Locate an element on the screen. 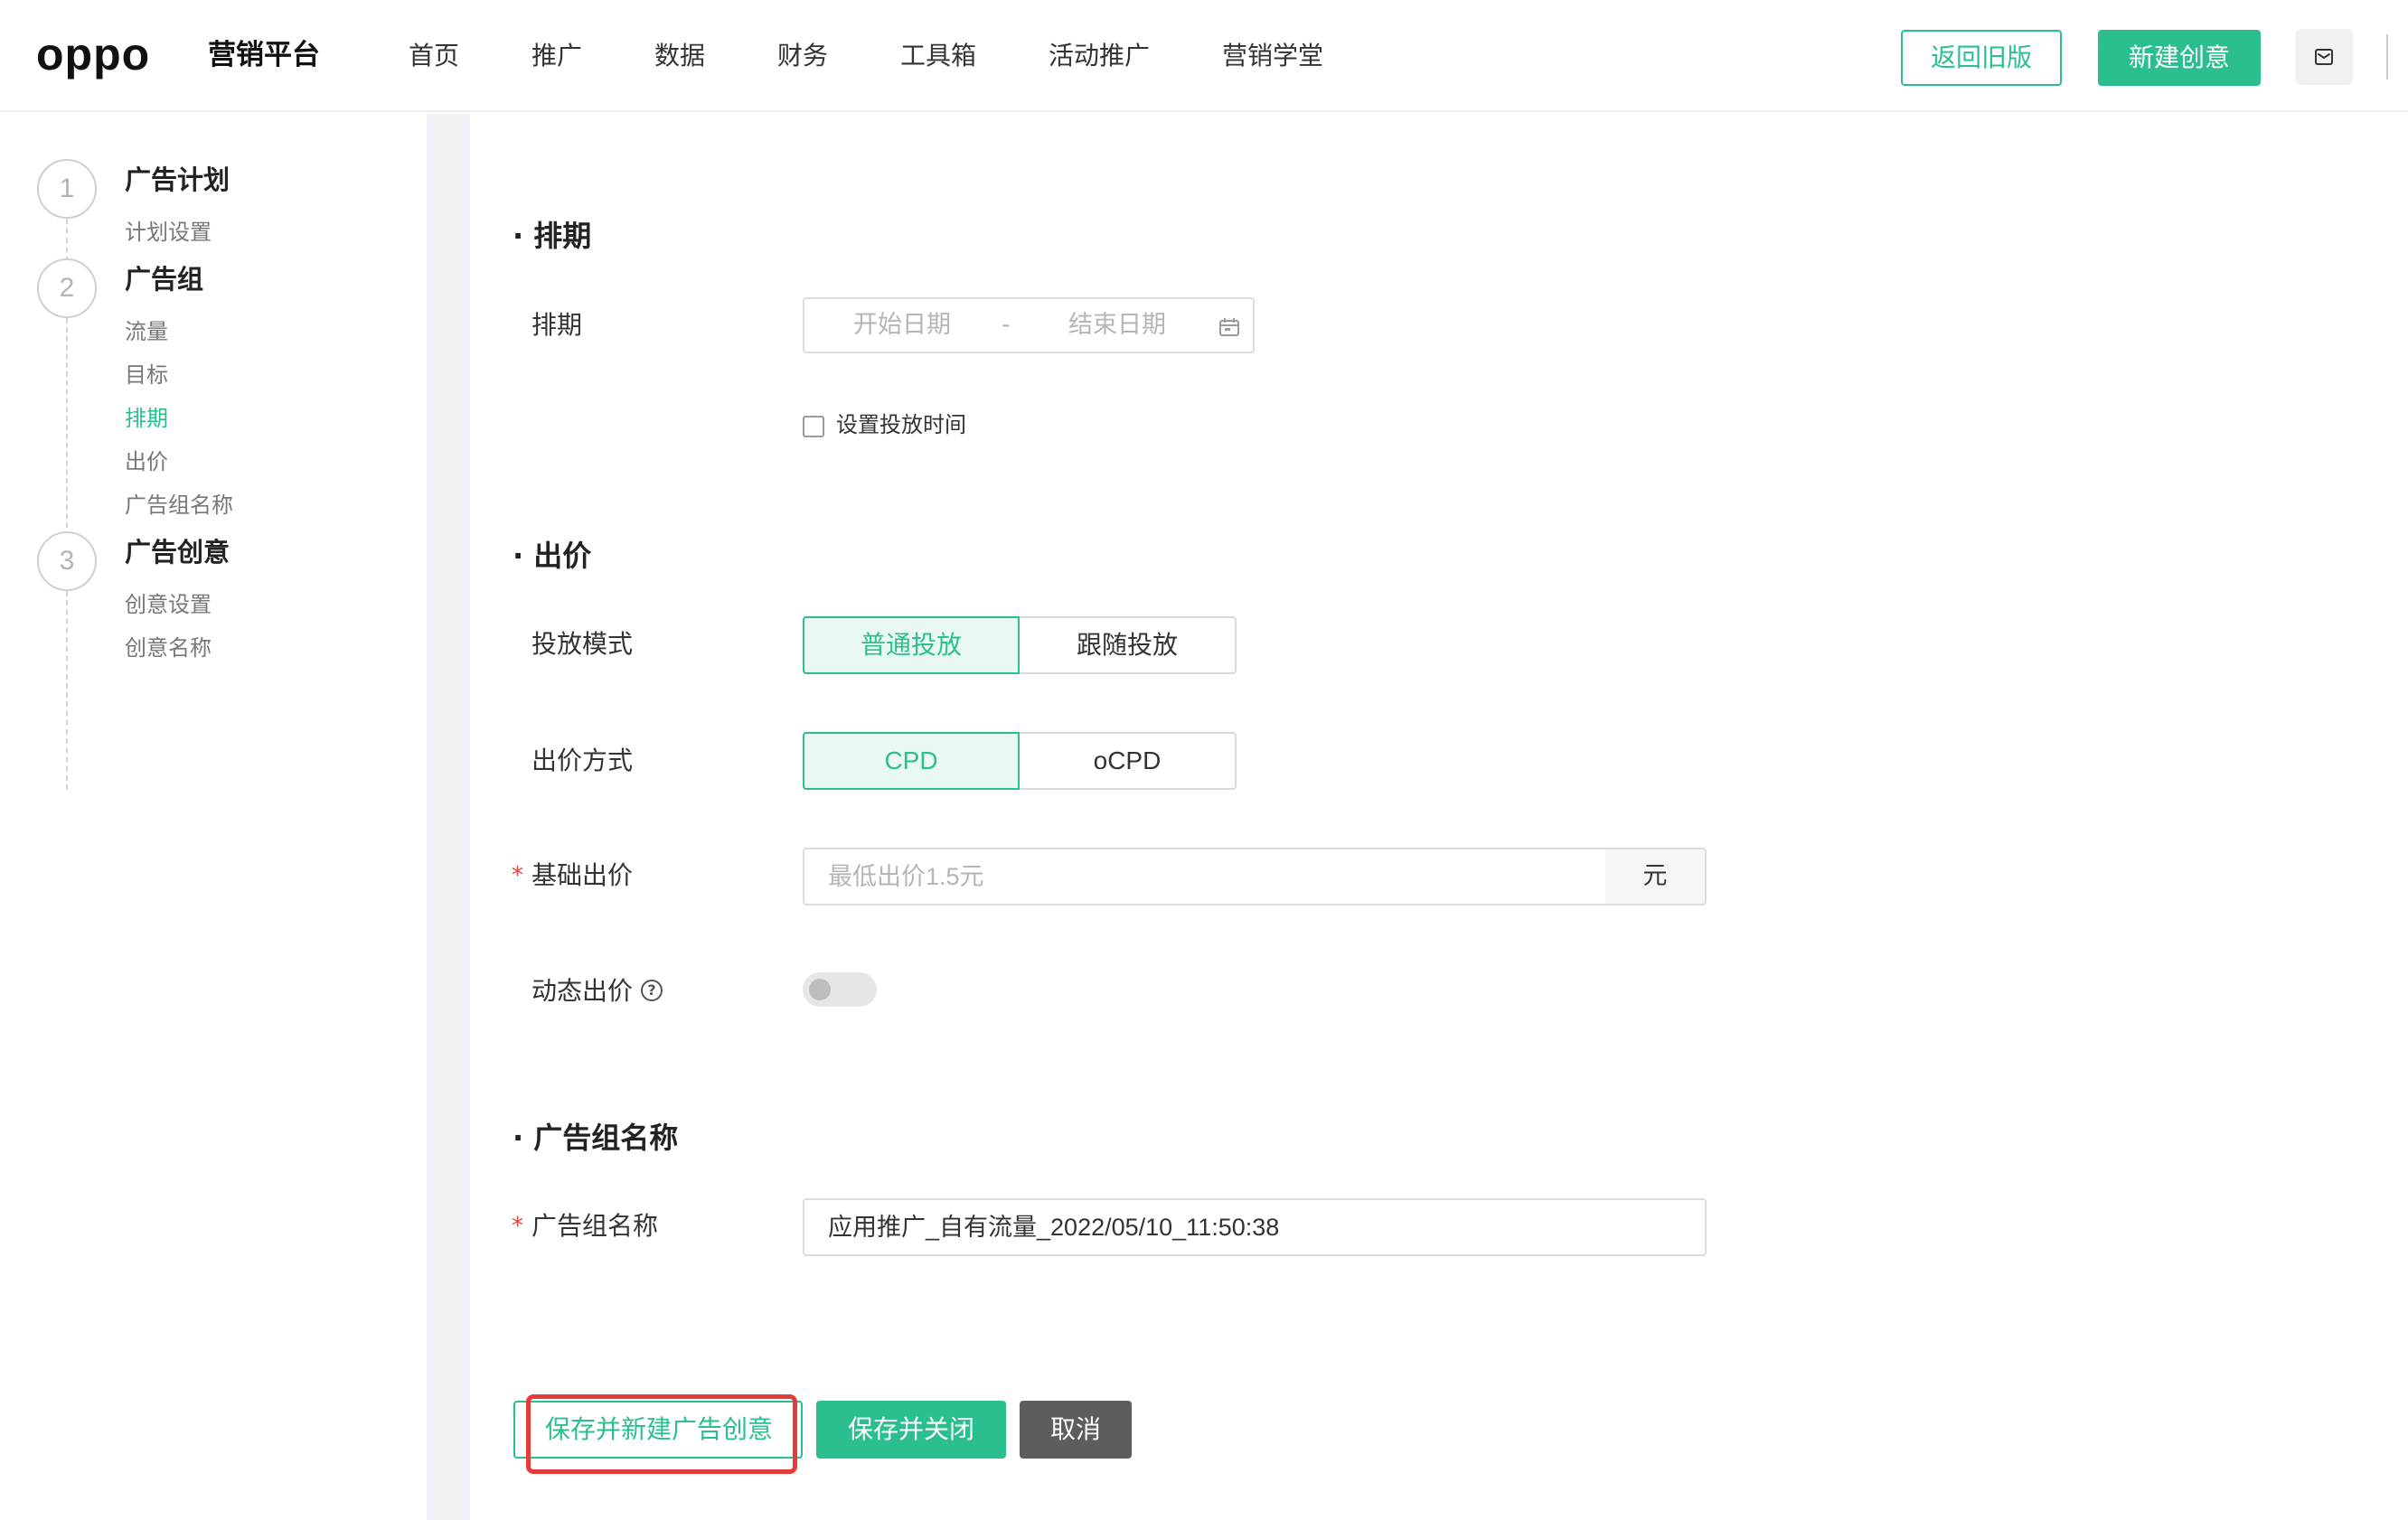  schedule-date-range-picker: 开始日期 - 结束日期 is located at coordinates (1029, 325).